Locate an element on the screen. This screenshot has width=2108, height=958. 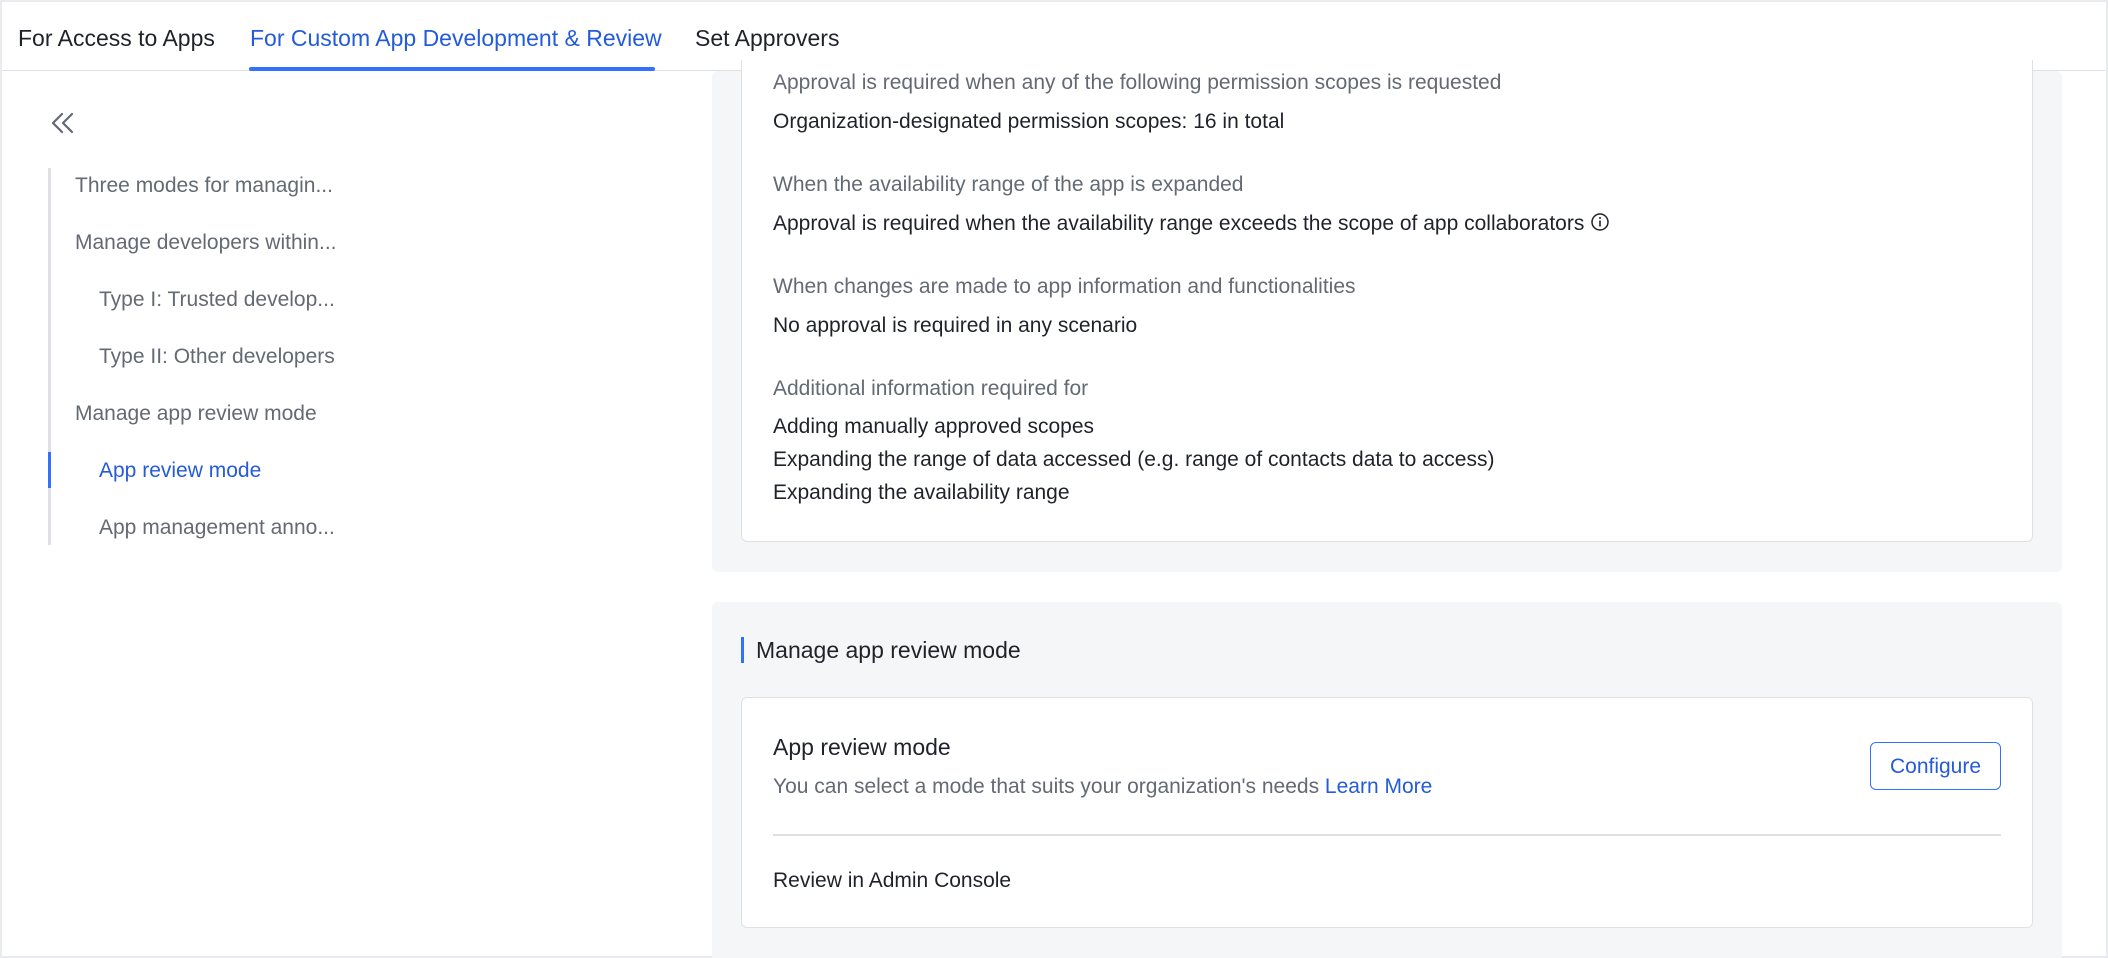
info-icon is located at coordinates (1600, 222).